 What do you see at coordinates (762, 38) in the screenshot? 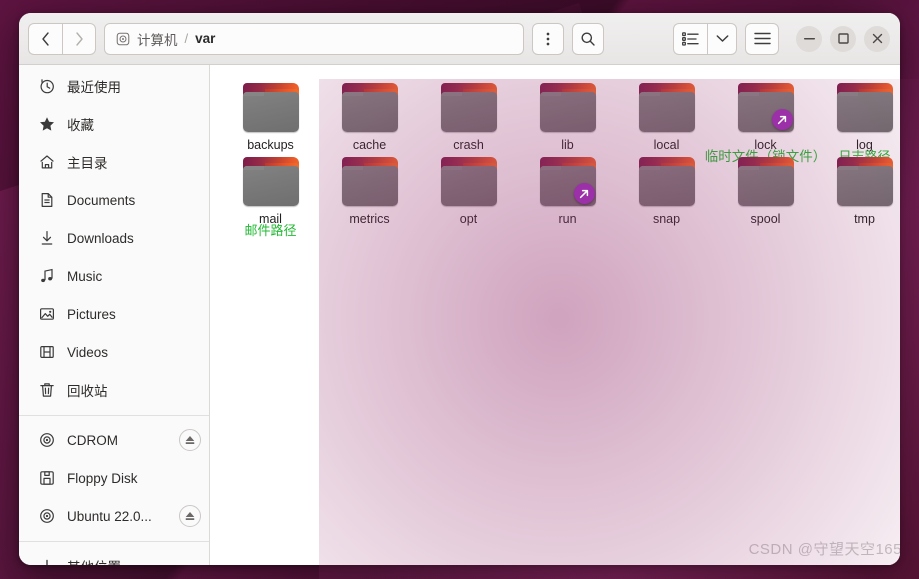
I see `main-menu-button` at bounding box center [762, 38].